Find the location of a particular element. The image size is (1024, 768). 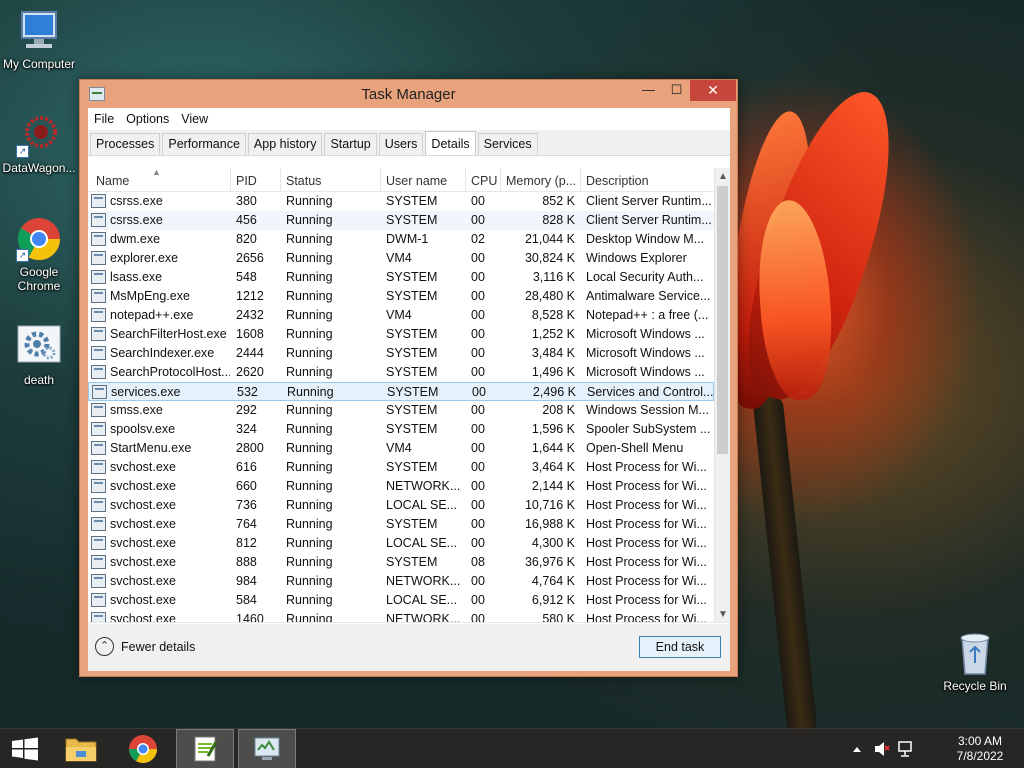

column-description: Description is located at coordinates (647, 180).